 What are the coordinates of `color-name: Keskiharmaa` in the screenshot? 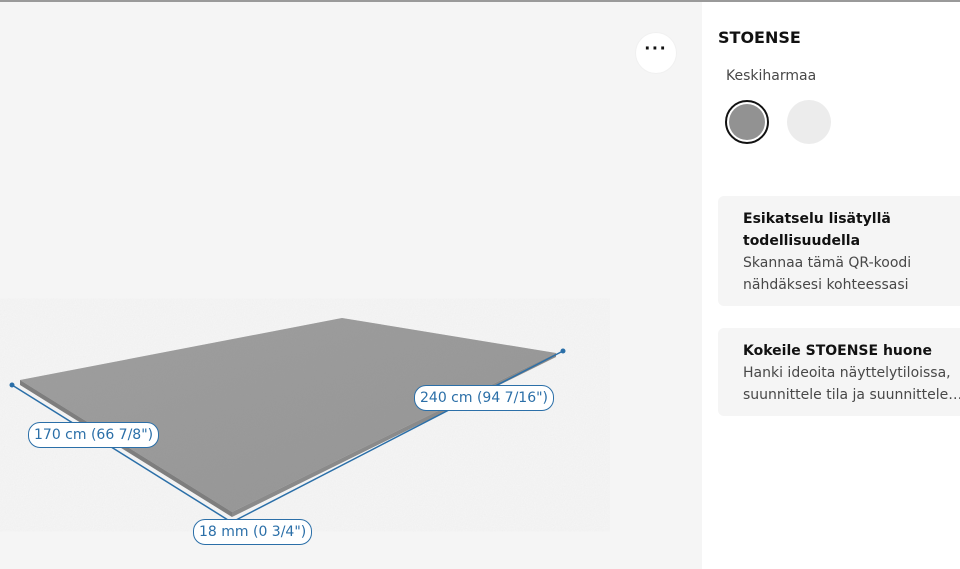 It's located at (771, 76).